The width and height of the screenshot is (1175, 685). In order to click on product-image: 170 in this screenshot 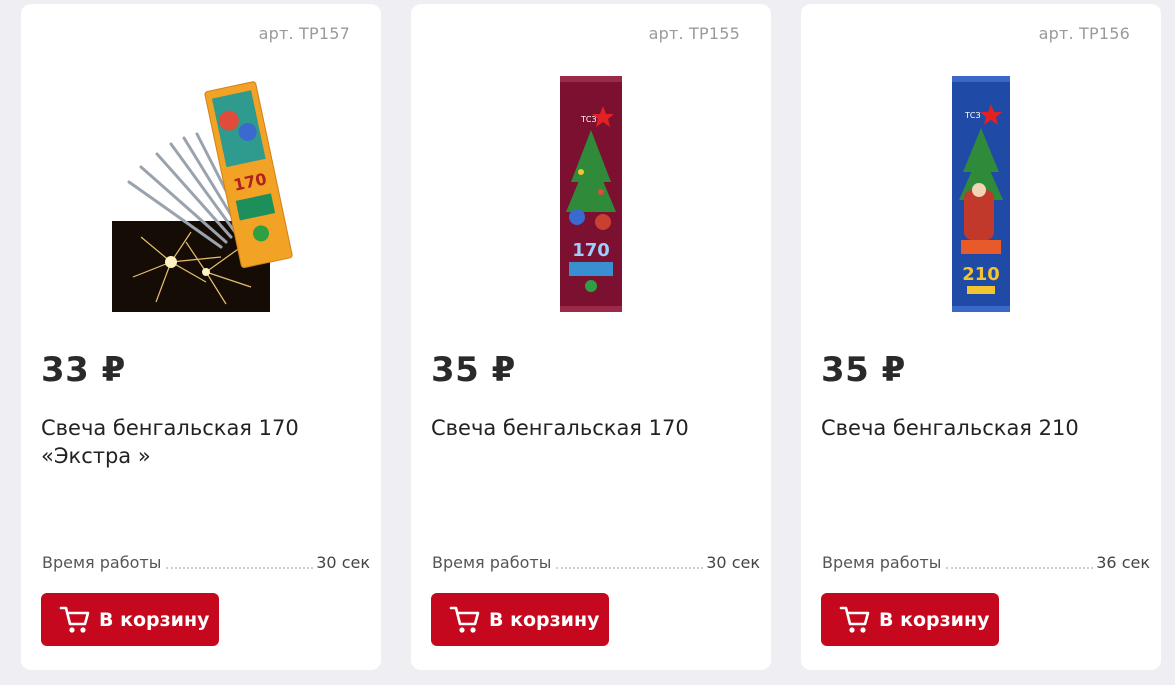, I will do `click(201, 194)`.